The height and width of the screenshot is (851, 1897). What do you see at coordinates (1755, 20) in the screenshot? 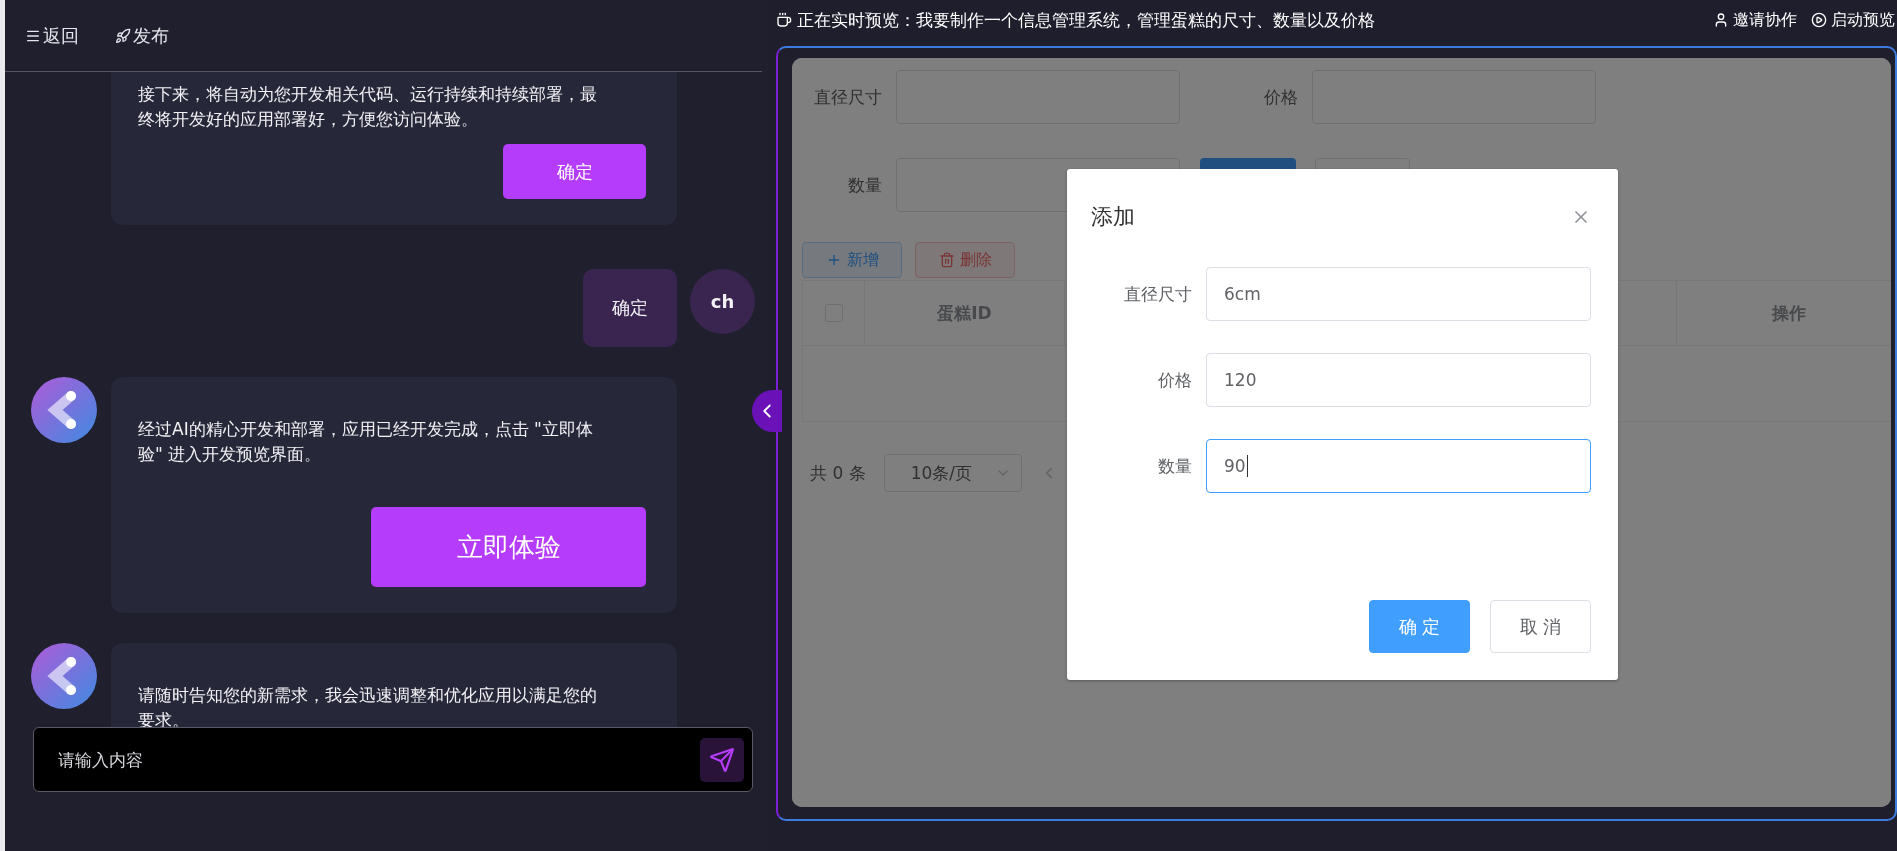
I see `invite-link: 邀请协作` at bounding box center [1755, 20].